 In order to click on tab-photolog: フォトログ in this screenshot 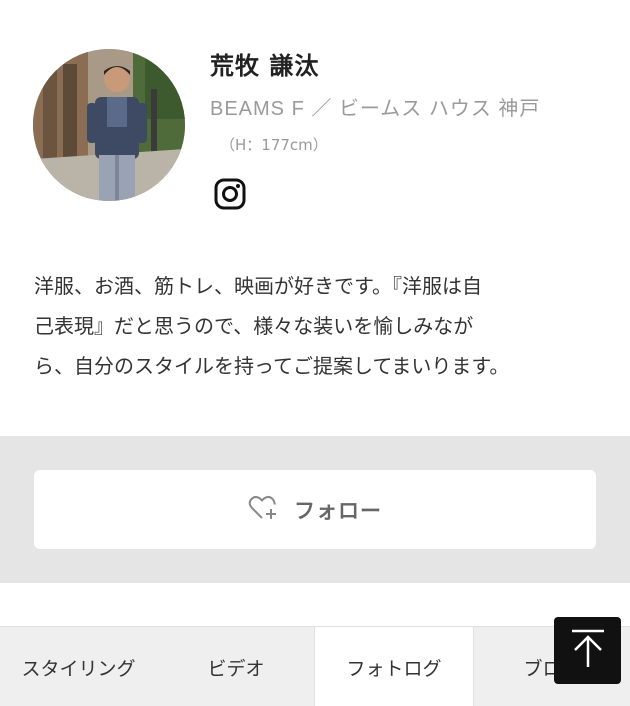, I will do `click(394, 666)`.